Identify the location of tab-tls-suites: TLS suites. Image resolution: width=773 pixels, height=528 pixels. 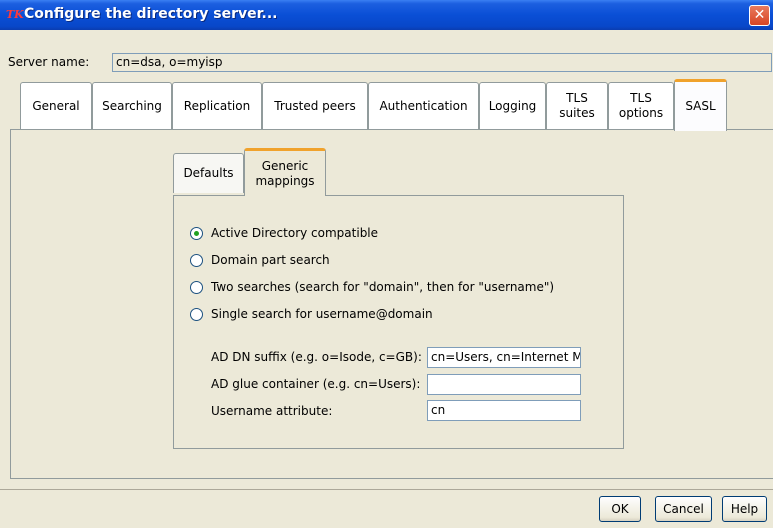
(577, 105).